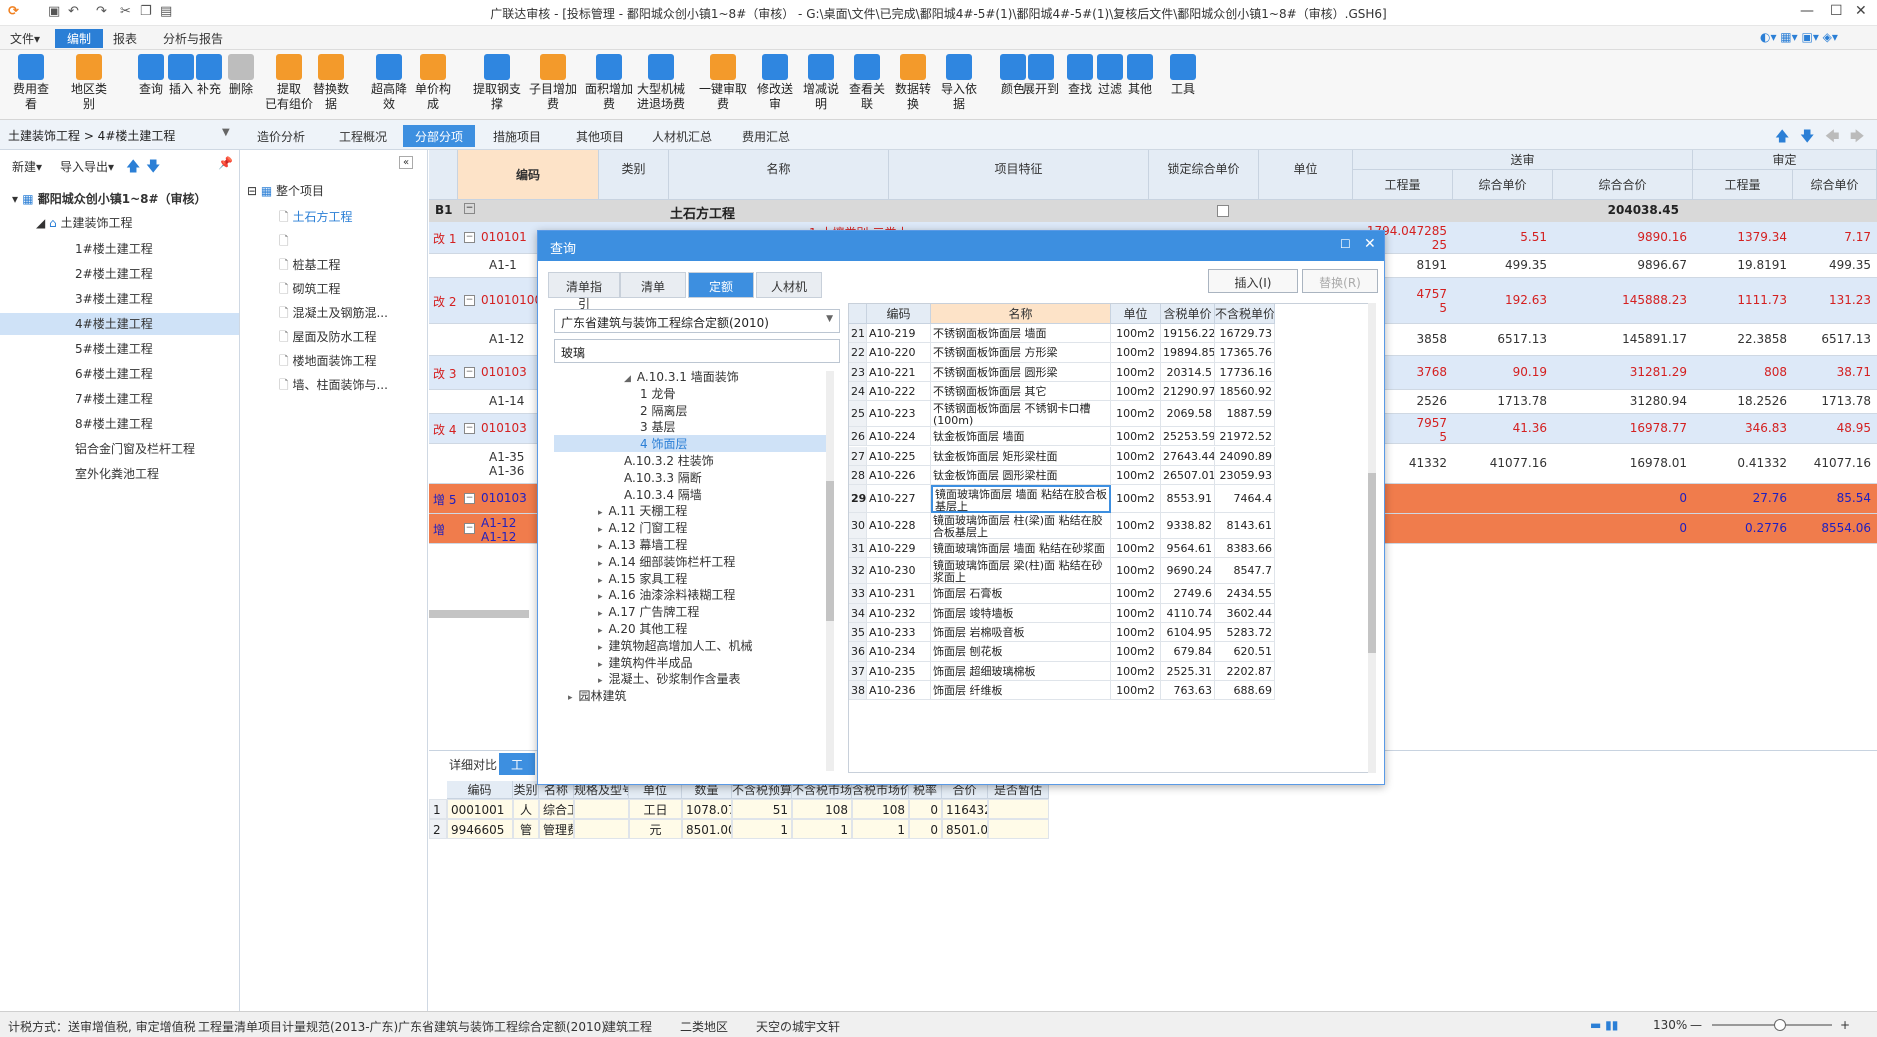 This screenshot has height=1037, width=1877. Describe the element at coordinates (1857, 138) in the screenshot. I see `move-right-icon: 🡆` at that location.